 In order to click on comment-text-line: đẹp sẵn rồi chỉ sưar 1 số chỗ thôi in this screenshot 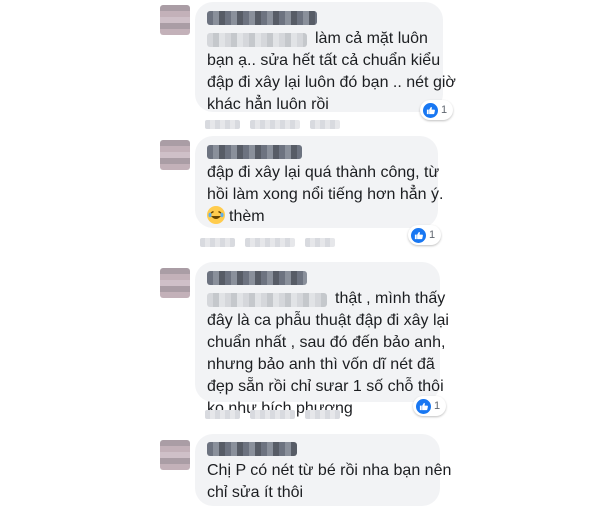, I will do `click(325, 386)`.